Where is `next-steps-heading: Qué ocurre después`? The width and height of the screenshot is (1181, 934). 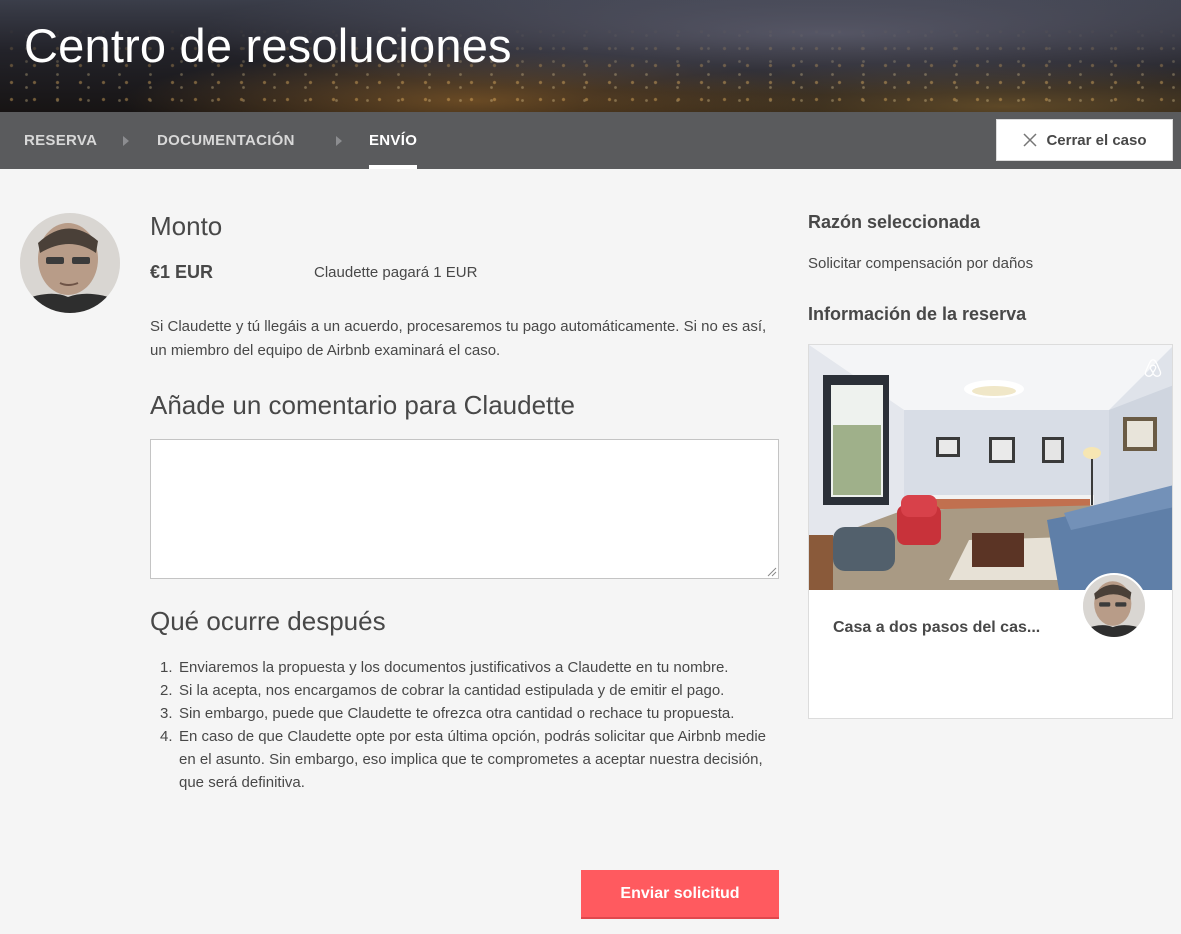 next-steps-heading: Qué ocurre después is located at coordinates (268, 621).